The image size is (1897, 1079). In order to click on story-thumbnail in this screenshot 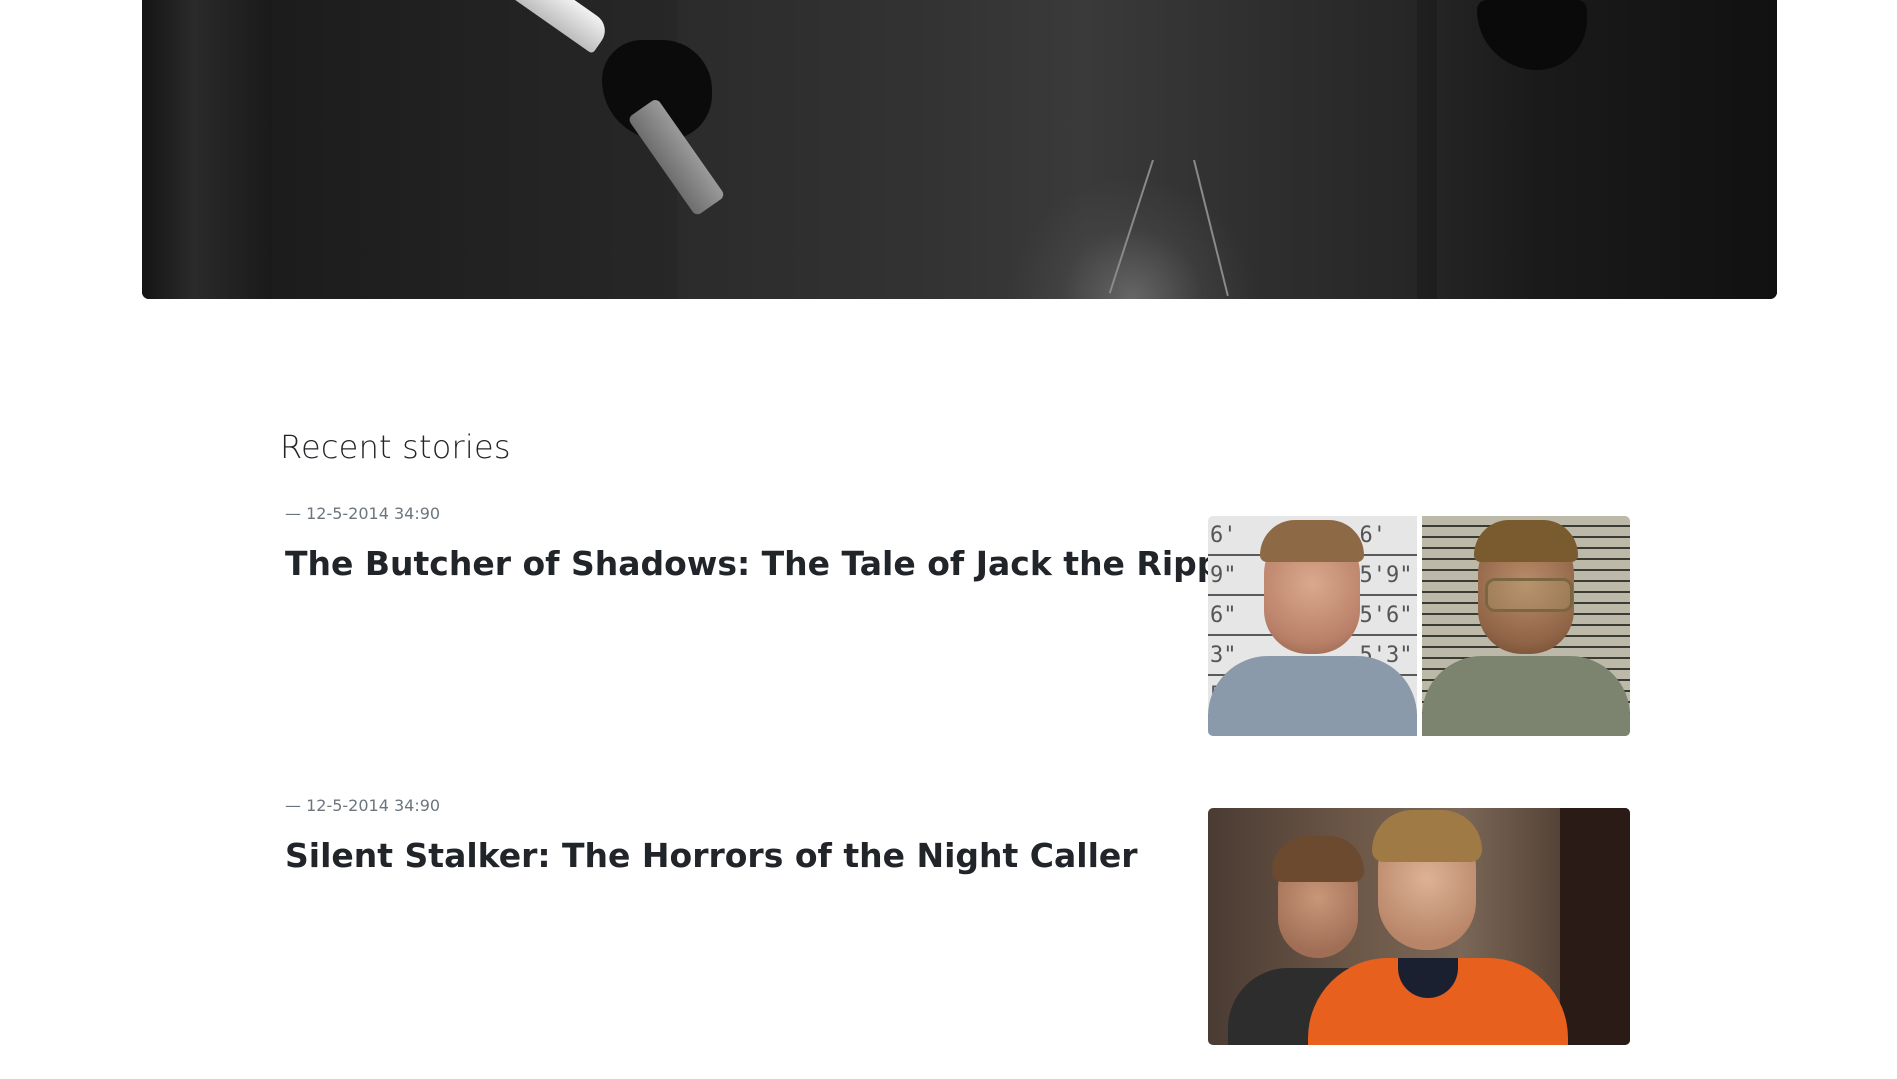, I will do `click(1419, 926)`.